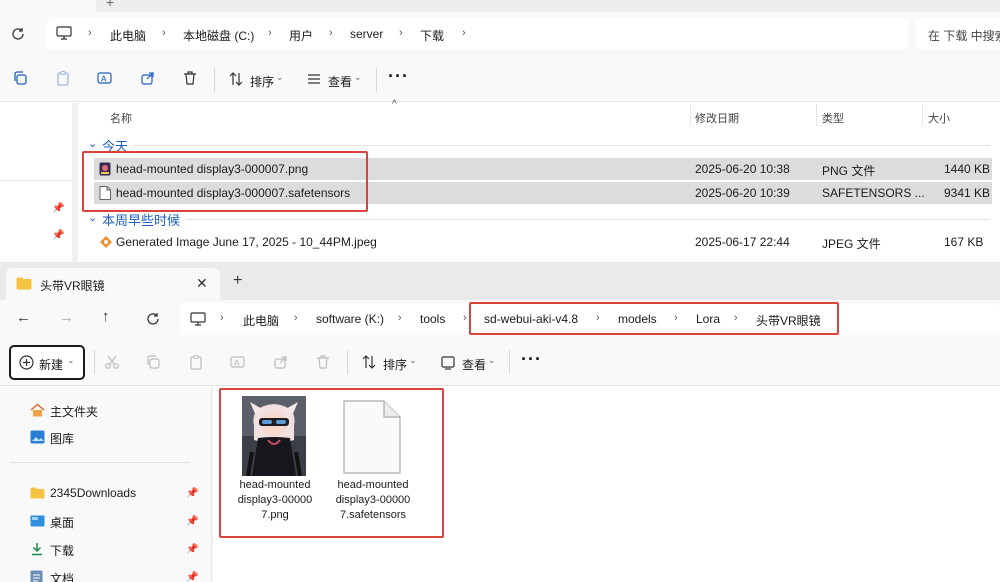  I want to click on navigation-pane: 📌 📌, so click(36, 182).